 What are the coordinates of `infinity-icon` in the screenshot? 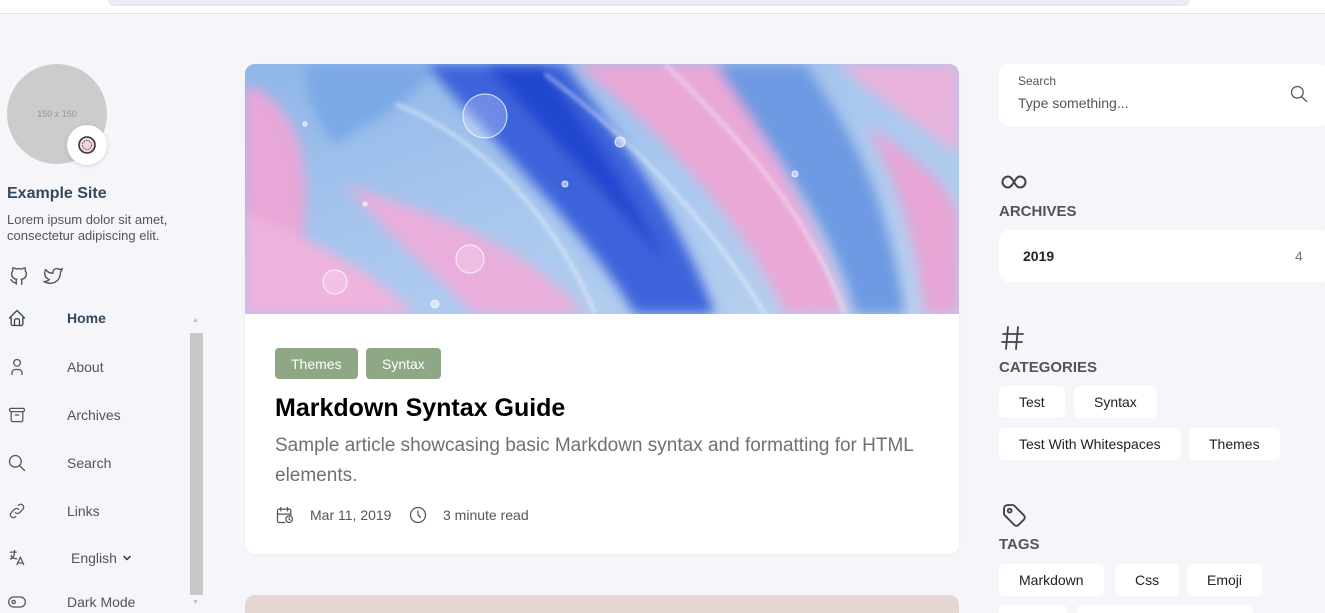 It's located at (1014, 182).